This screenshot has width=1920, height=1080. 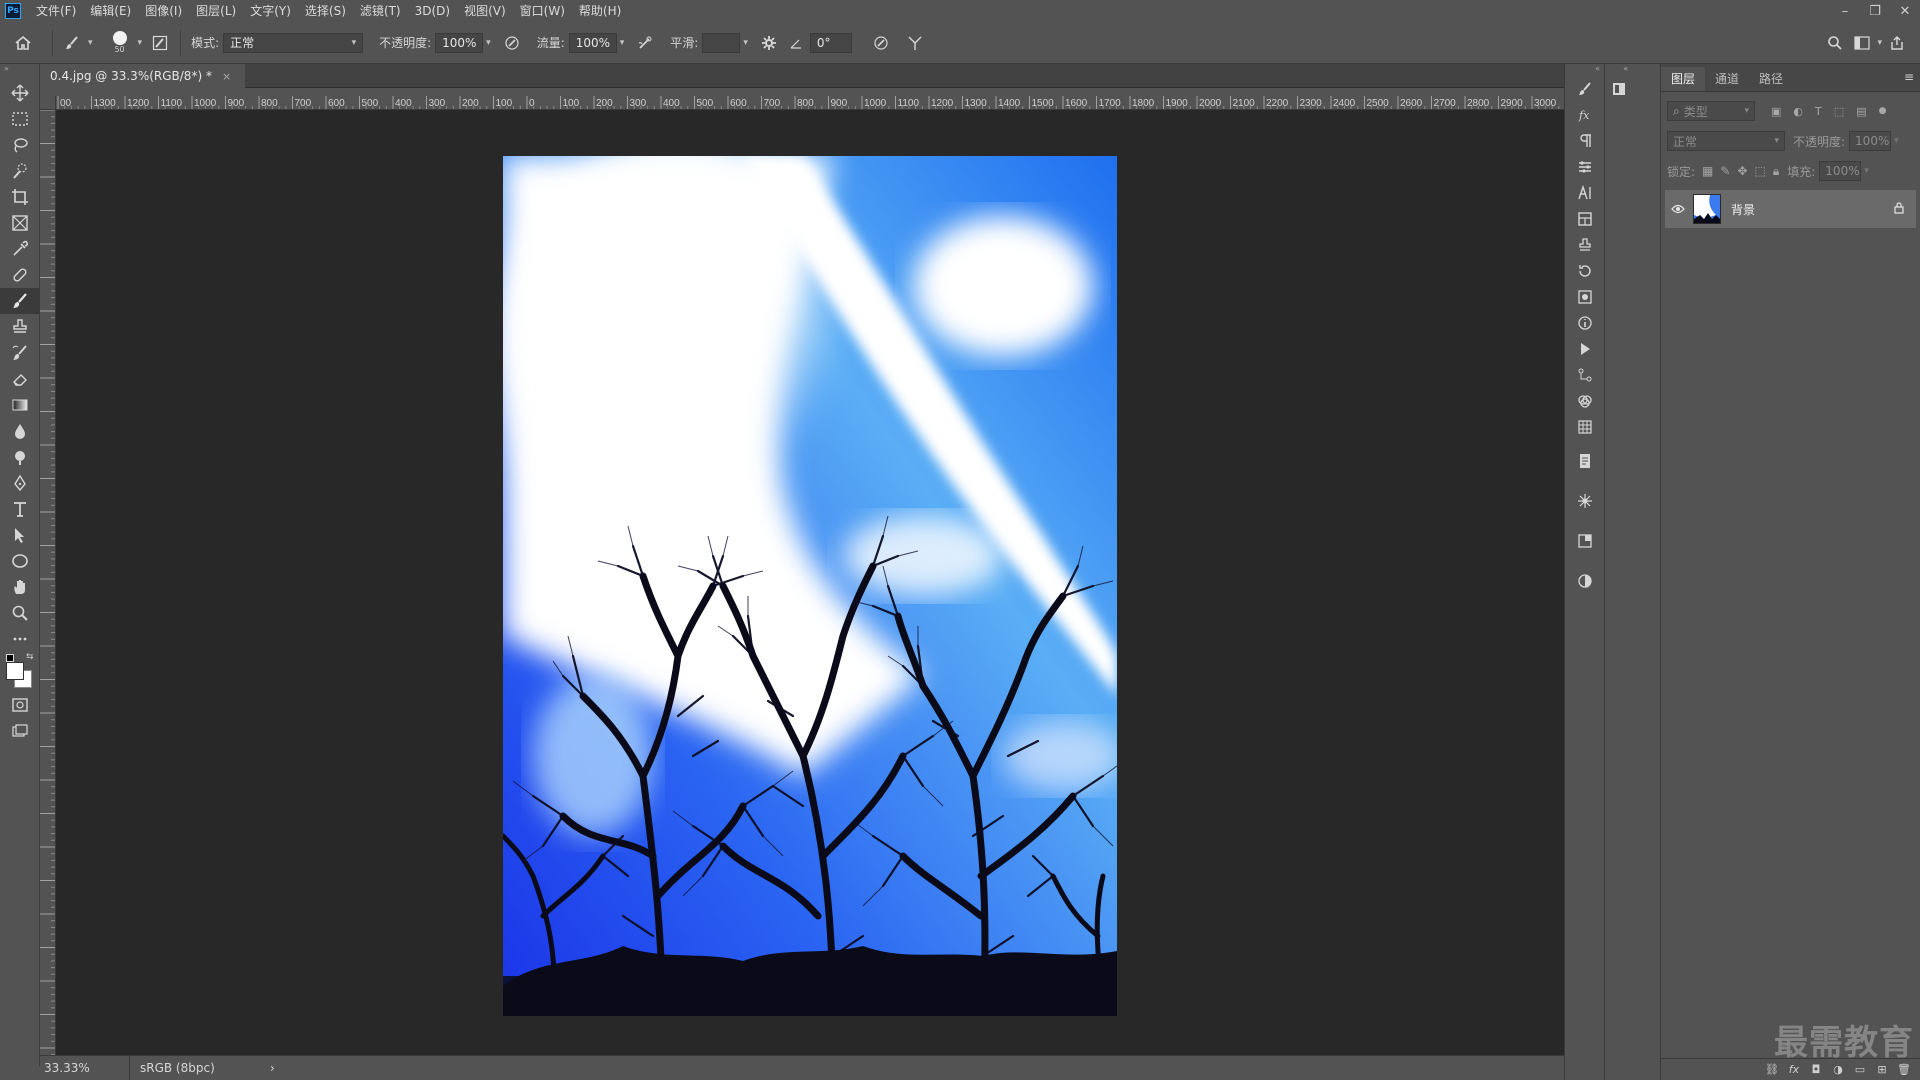 I want to click on vertical-ruler, so click(x=48, y=582).